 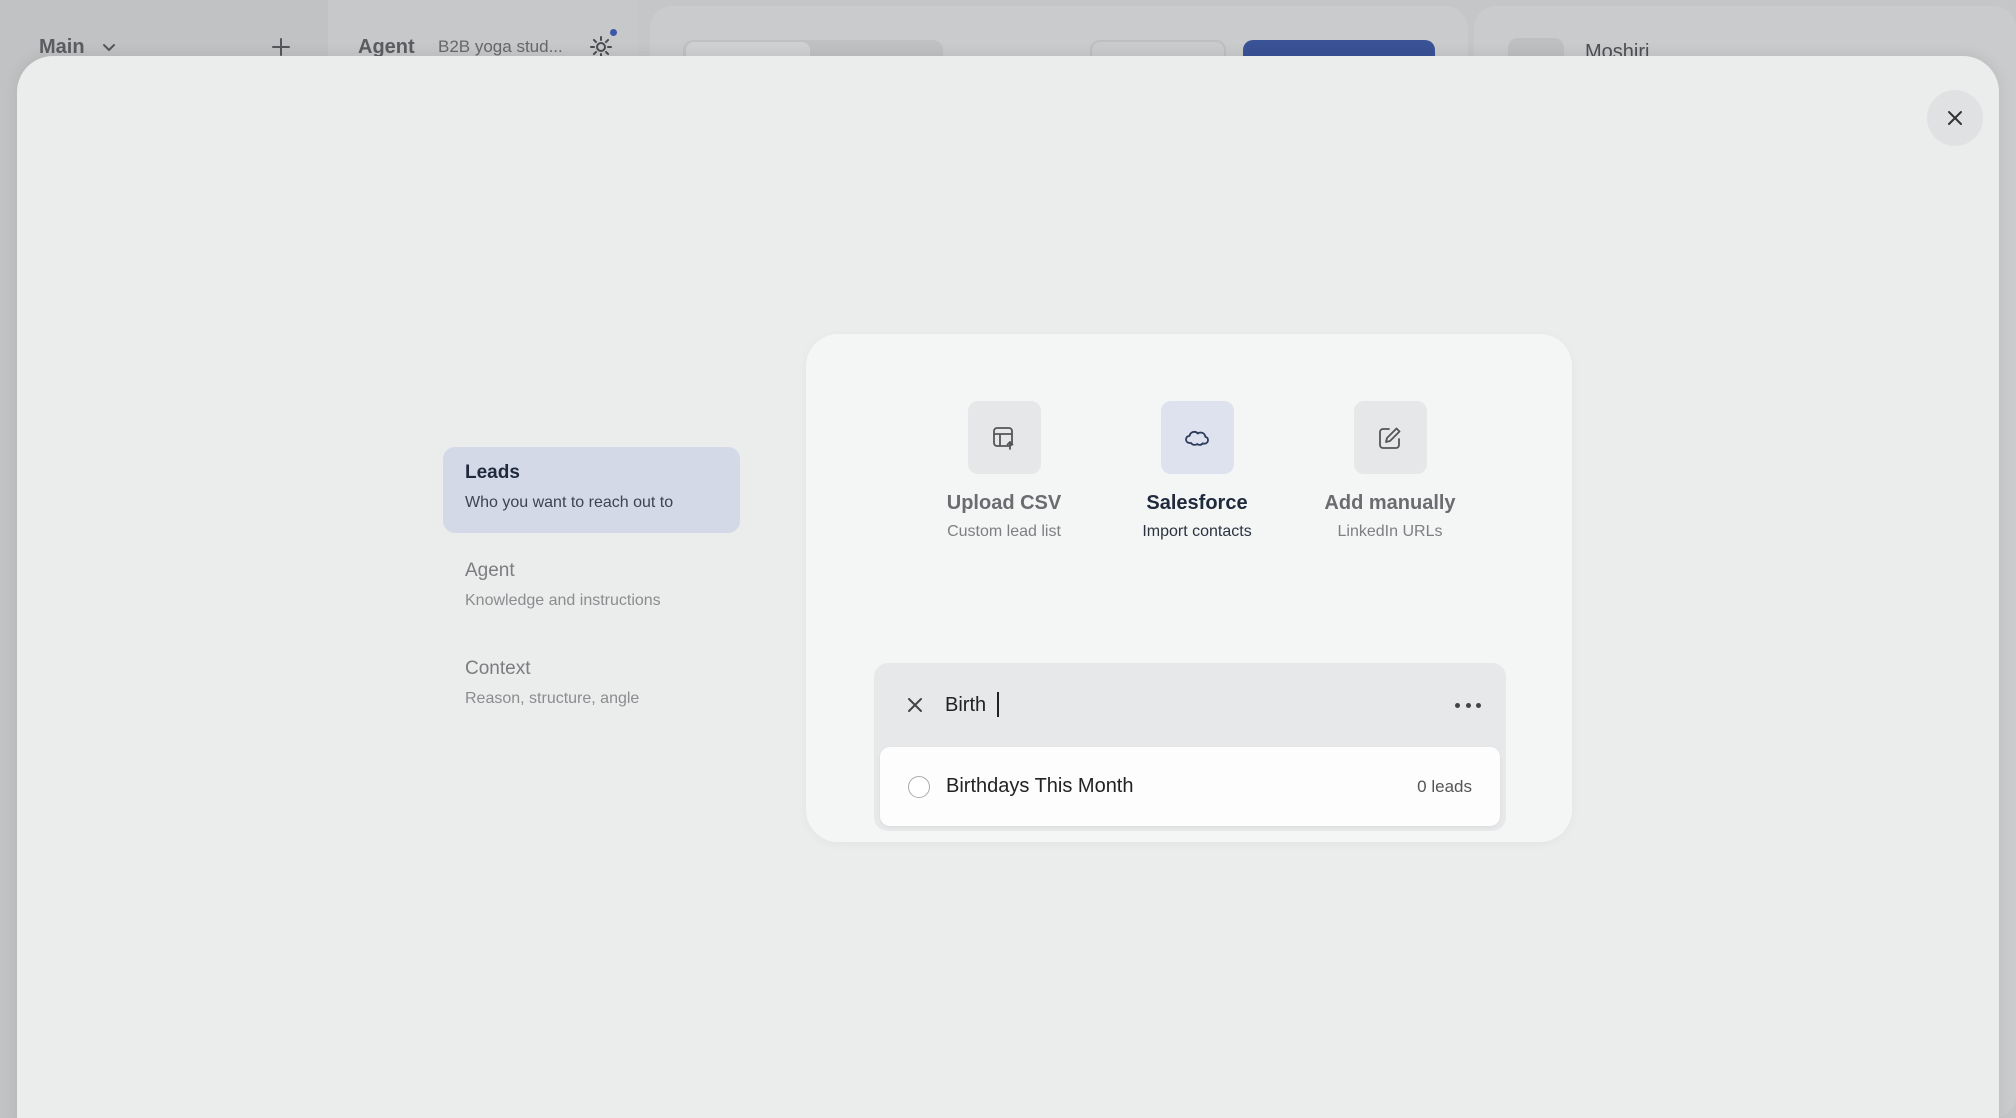 I want to click on notification-dot, so click(x=613, y=32).